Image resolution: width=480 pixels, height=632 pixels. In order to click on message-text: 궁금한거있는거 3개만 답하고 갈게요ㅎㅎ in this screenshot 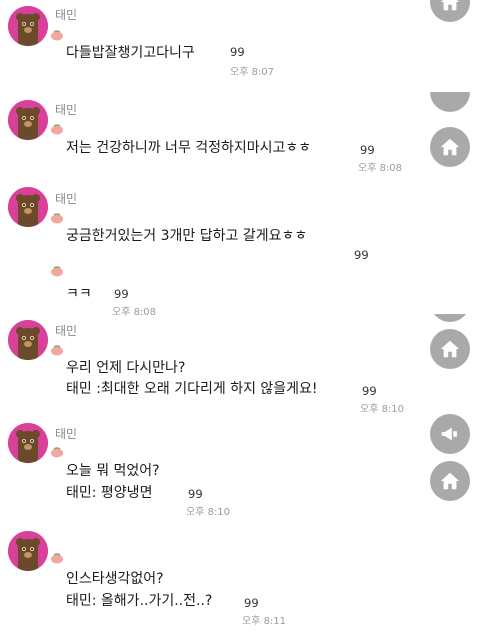, I will do `click(187, 236)`.